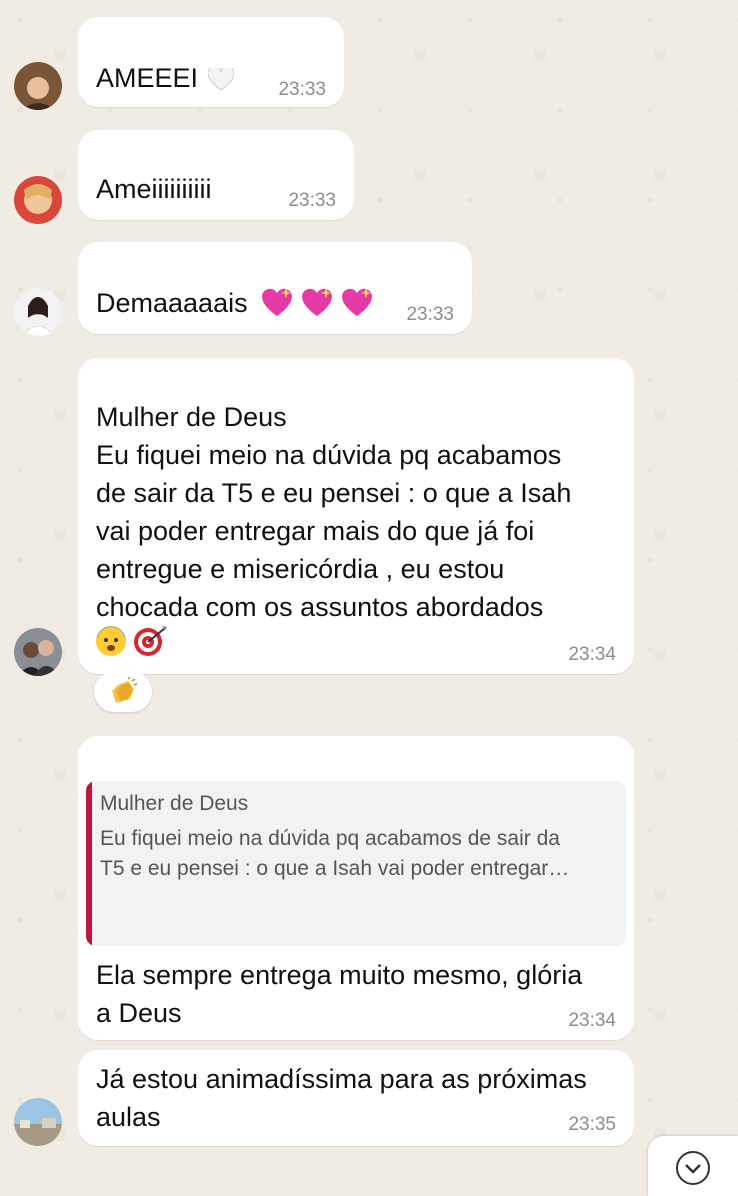 The width and height of the screenshot is (738, 1196). Describe the element at coordinates (111, 641) in the screenshot. I see `fearful-face-icon` at that location.